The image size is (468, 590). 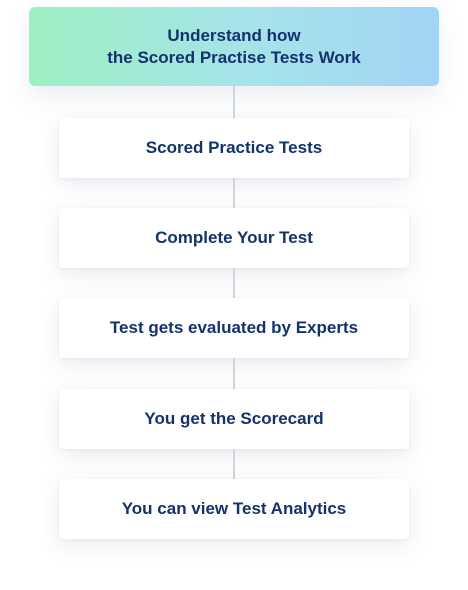 I want to click on step-label: Test gets evaluated by Experts, so click(x=234, y=327).